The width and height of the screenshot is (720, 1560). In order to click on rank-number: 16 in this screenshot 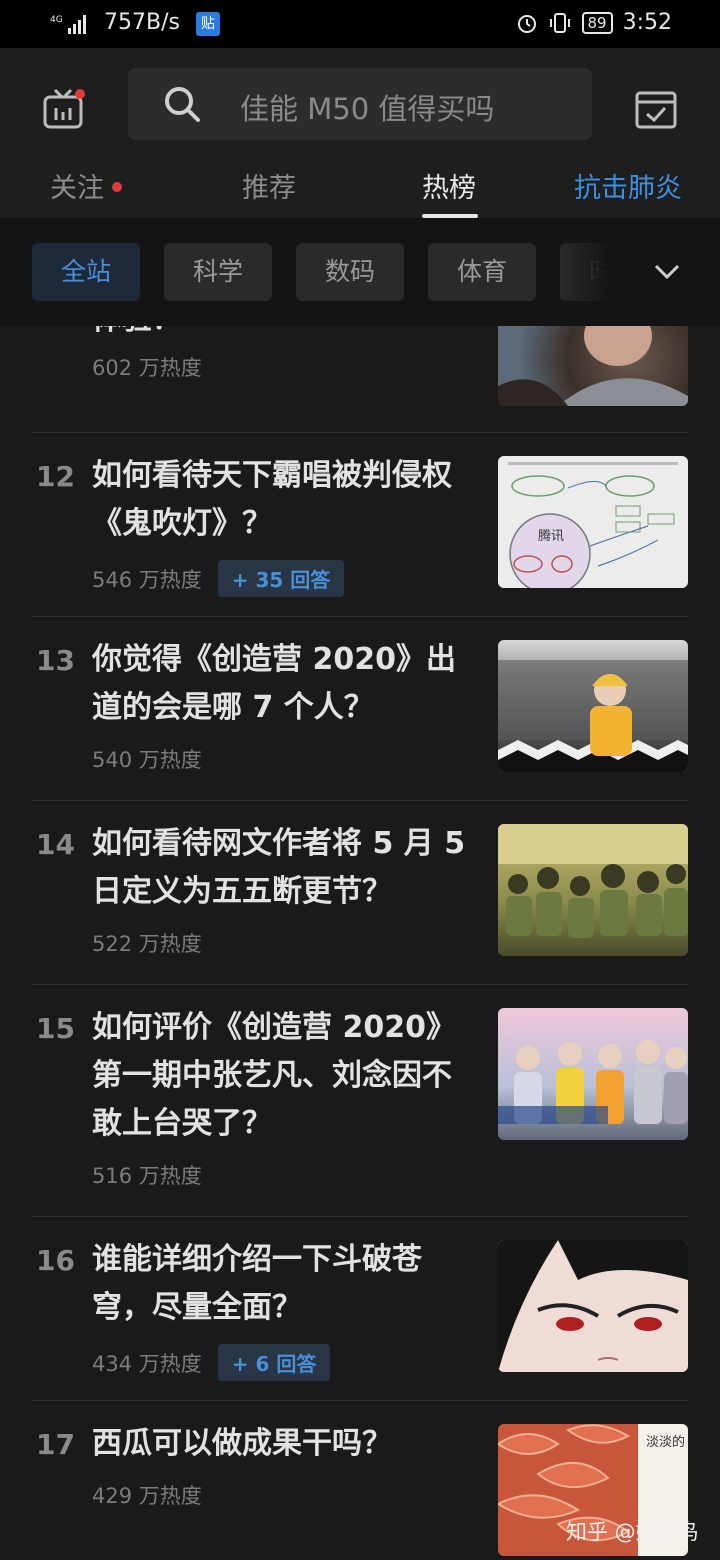, I will do `click(55, 1260)`.